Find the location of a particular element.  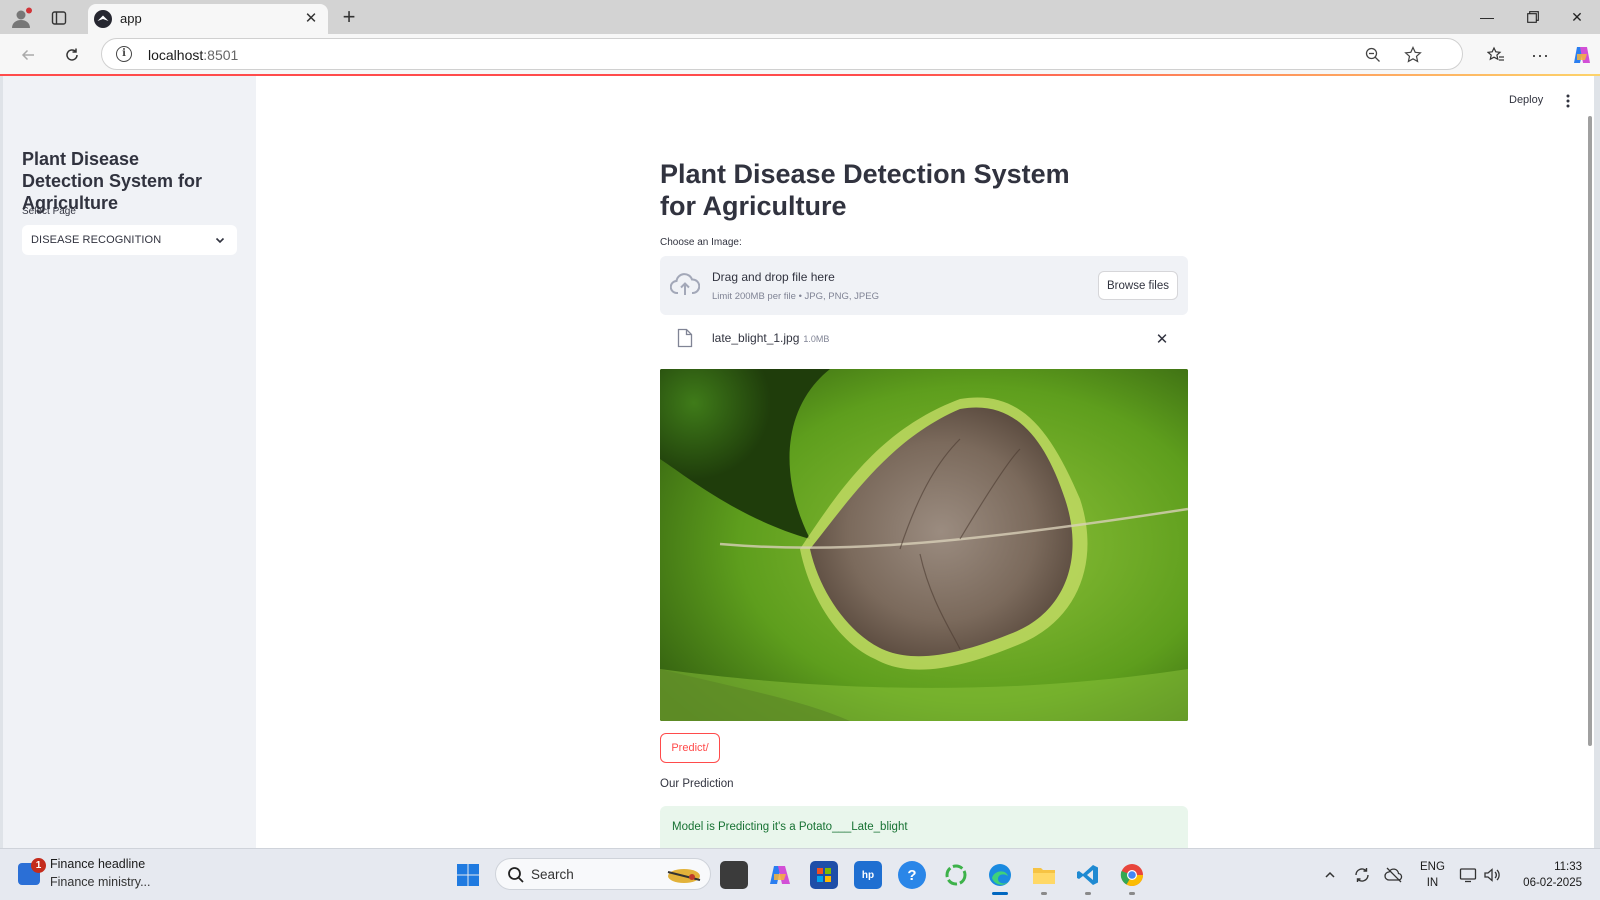

file-icon is located at coordinates (685, 338).